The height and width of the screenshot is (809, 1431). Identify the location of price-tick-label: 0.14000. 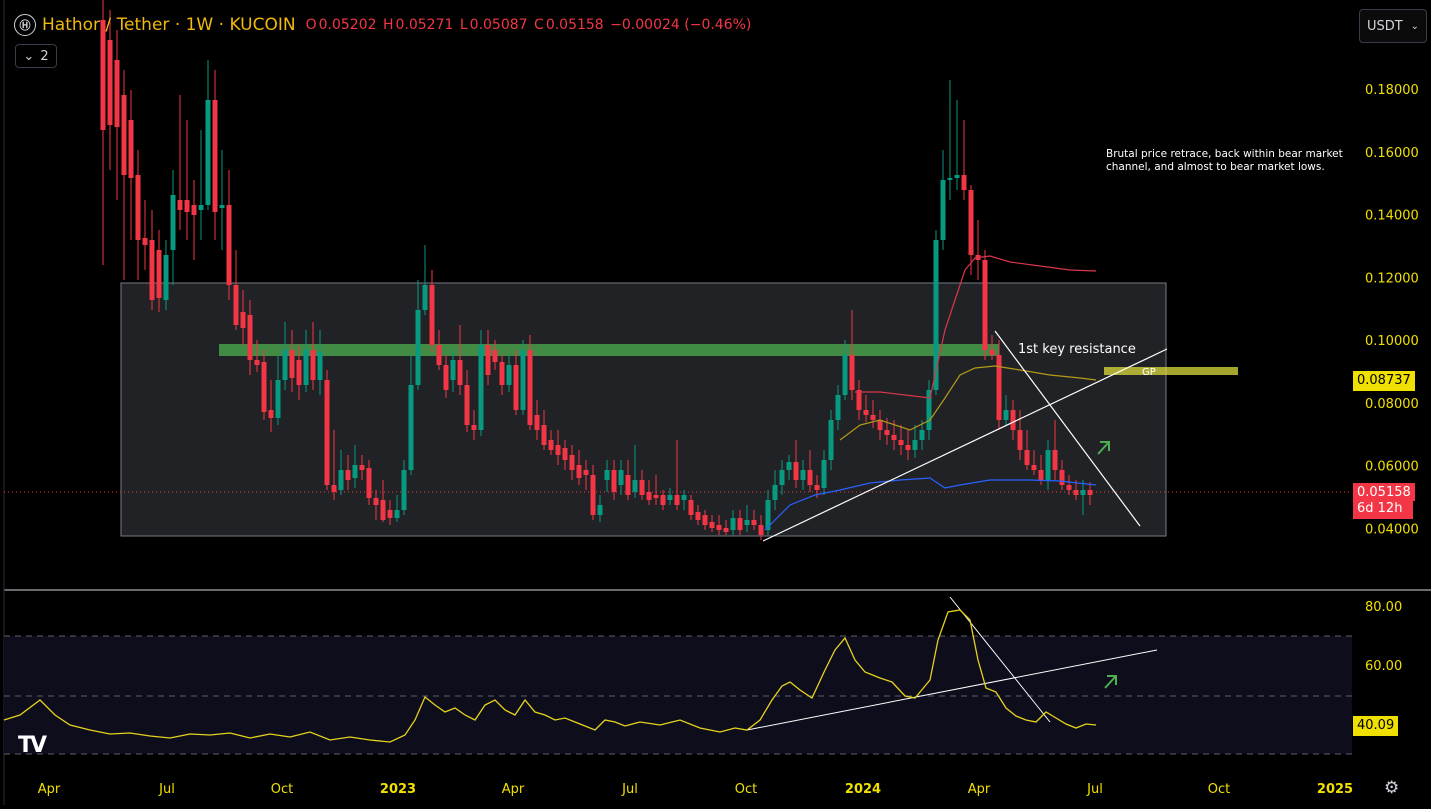
(1392, 216).